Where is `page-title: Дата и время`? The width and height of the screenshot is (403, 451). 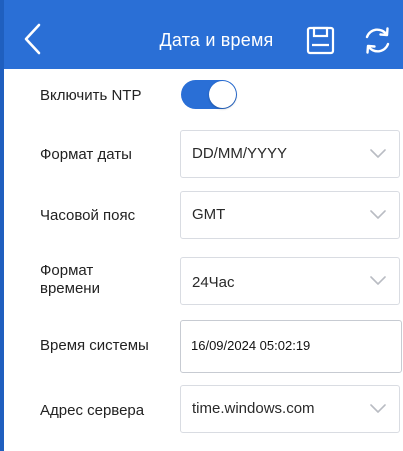 page-title: Дата и время is located at coordinates (216, 40).